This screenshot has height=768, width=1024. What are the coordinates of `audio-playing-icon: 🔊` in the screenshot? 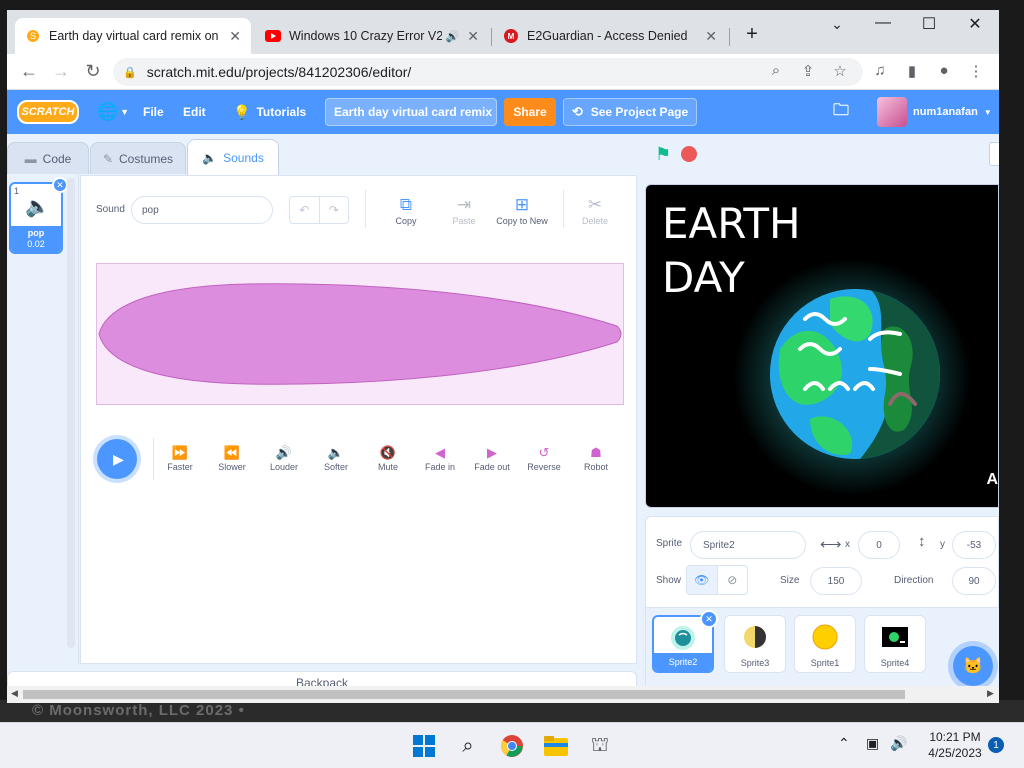 It's located at (453, 36).